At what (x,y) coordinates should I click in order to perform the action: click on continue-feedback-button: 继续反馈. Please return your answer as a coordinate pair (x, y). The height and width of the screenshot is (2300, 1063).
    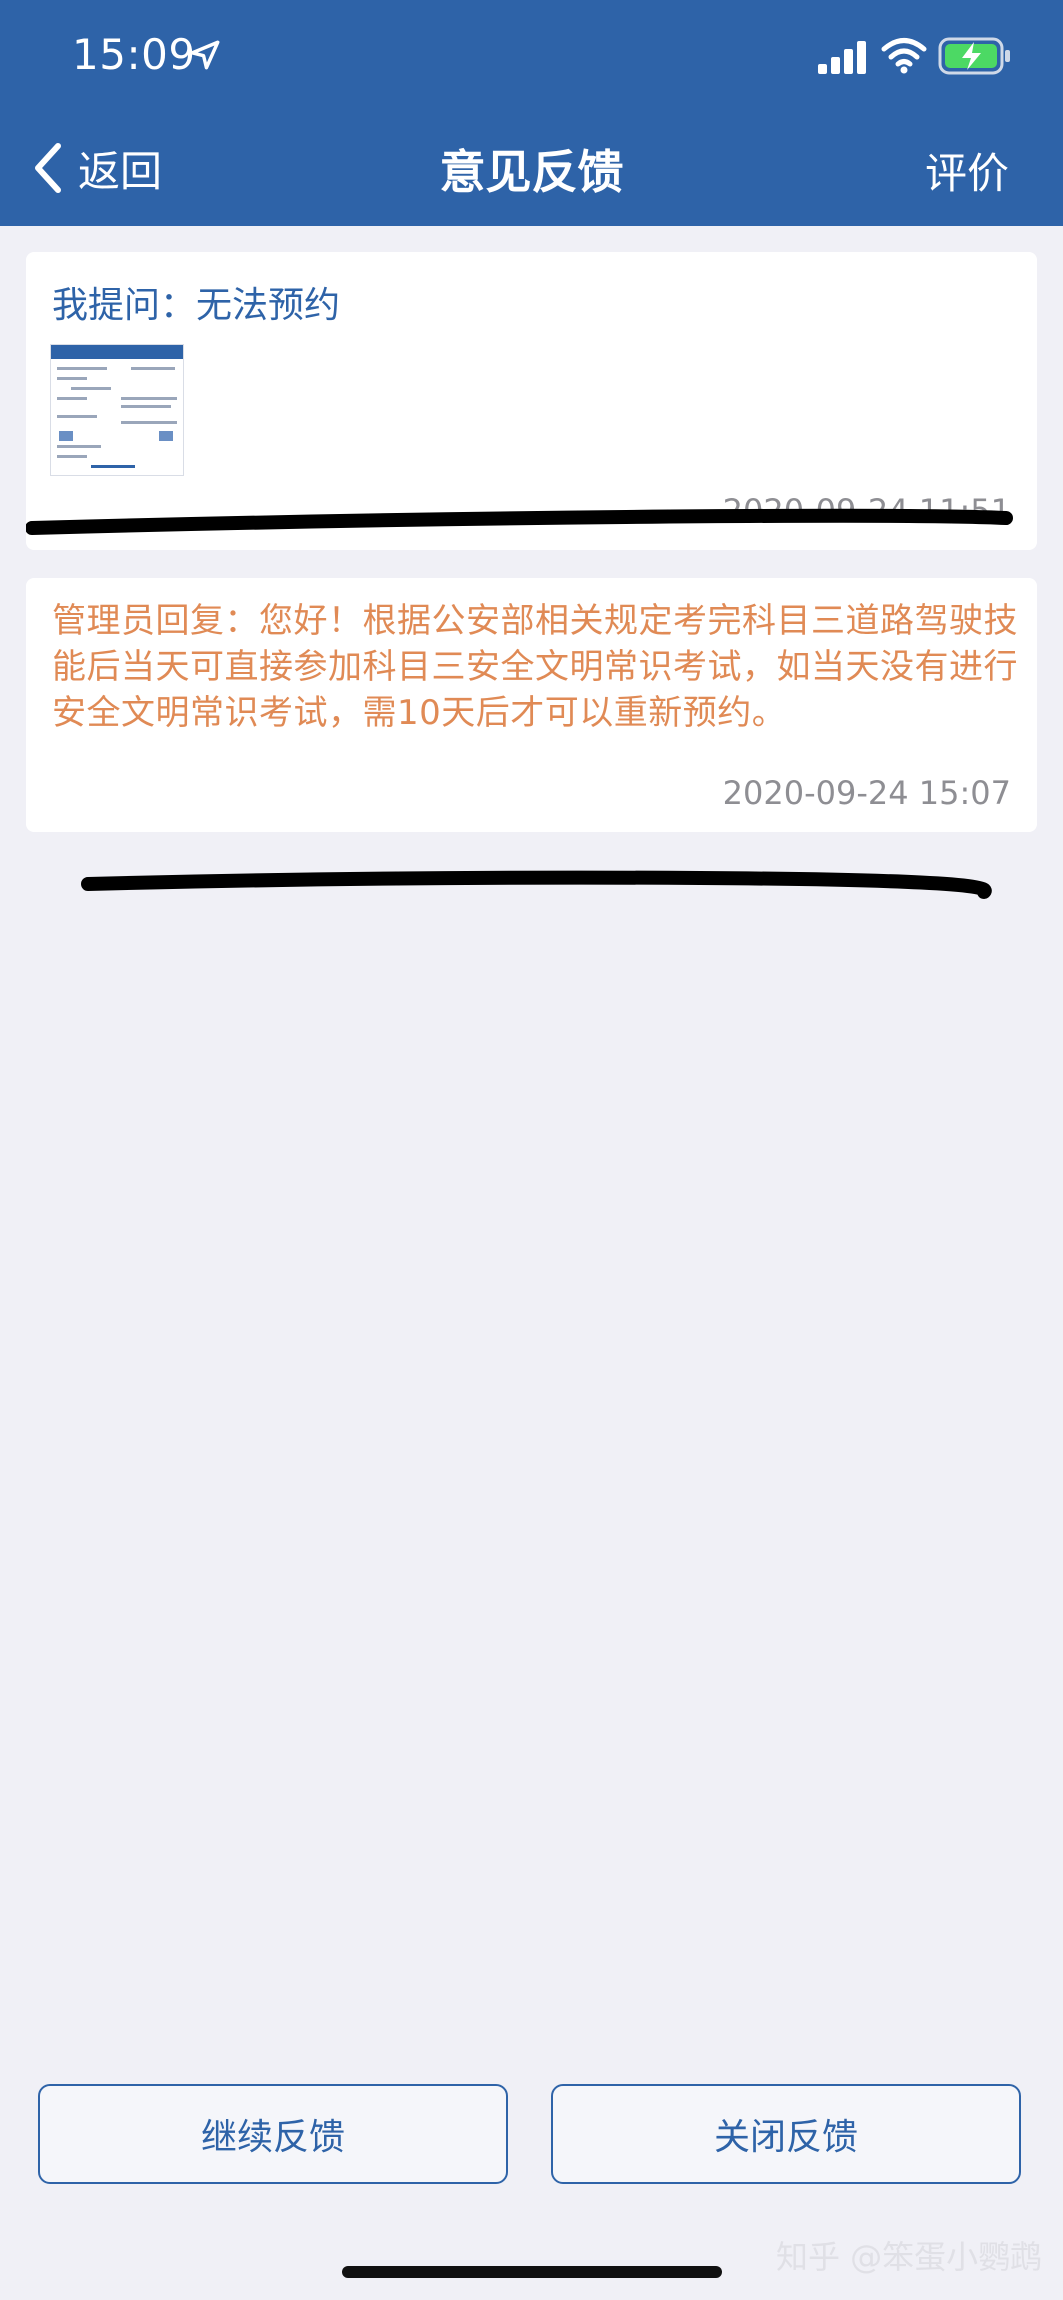
    Looking at the image, I should click on (273, 2134).